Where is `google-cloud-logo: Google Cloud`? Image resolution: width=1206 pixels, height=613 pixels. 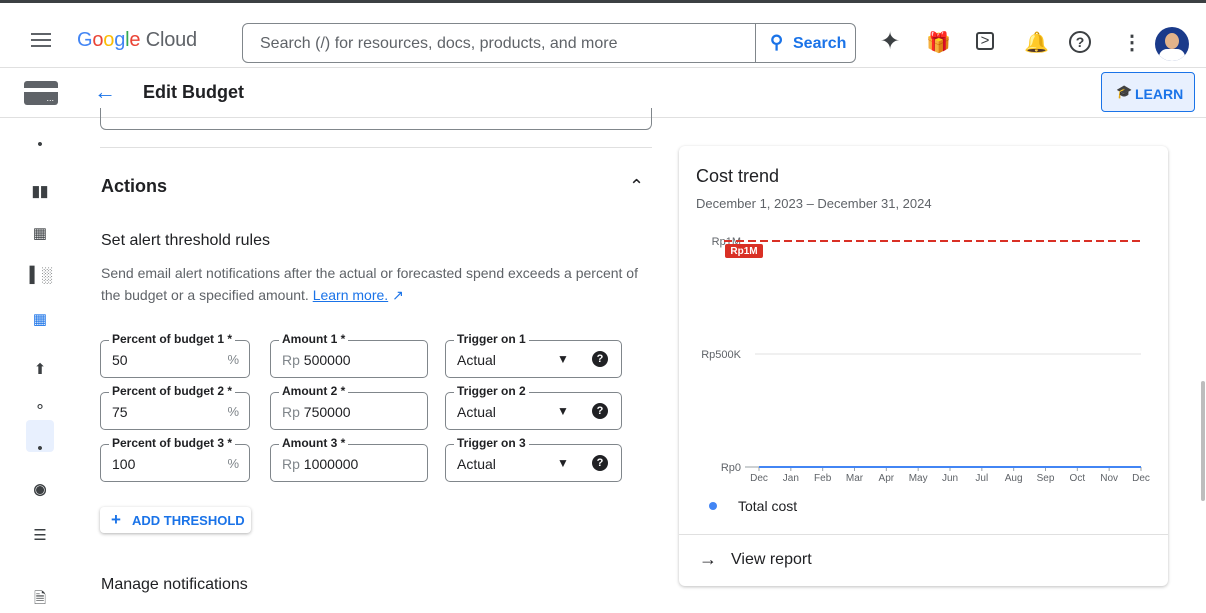 google-cloud-logo: Google Cloud is located at coordinates (137, 40).